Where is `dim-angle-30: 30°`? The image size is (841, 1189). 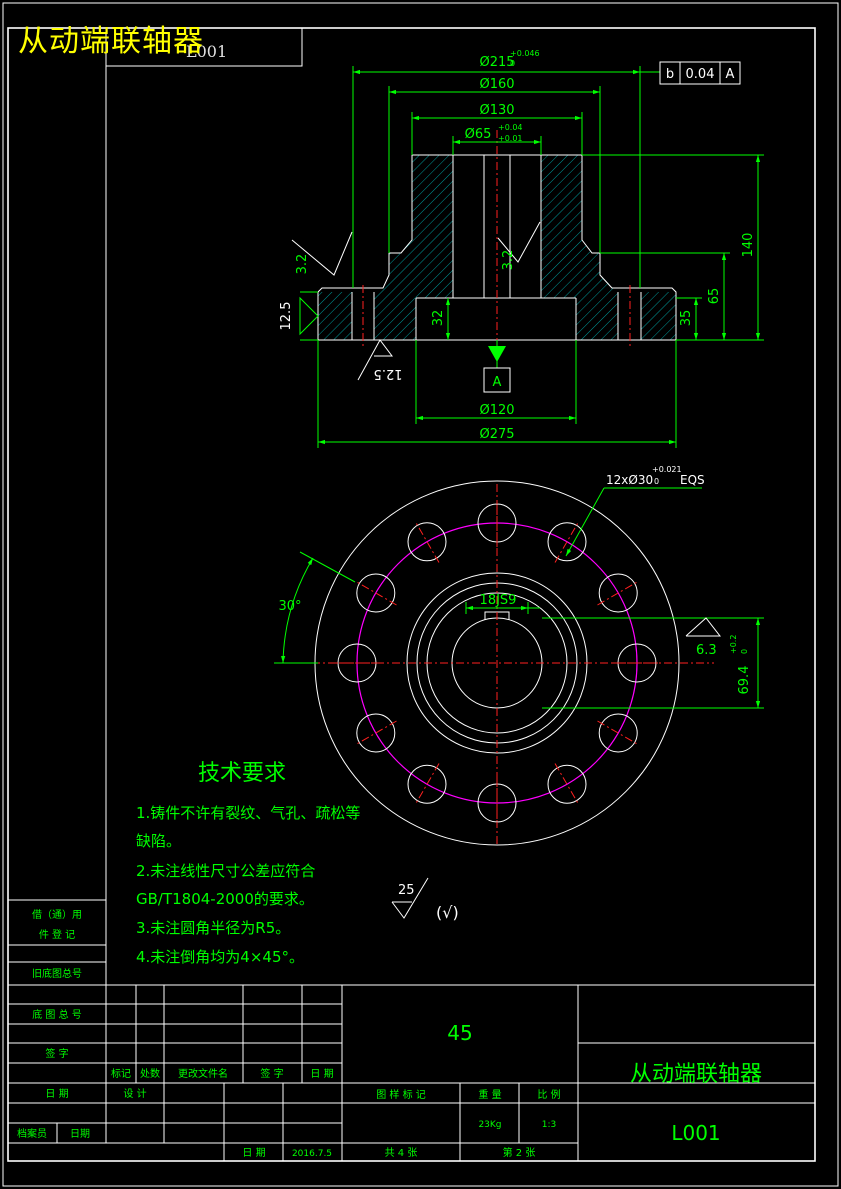 dim-angle-30: 30° is located at coordinates (289, 606).